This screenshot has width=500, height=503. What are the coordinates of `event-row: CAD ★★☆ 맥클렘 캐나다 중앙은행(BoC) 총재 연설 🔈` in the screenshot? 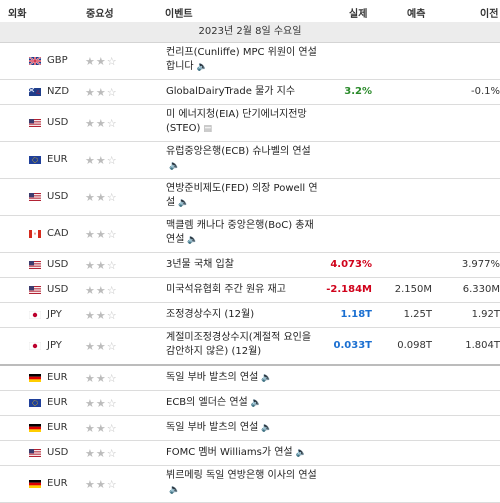 It's located at (250, 234).